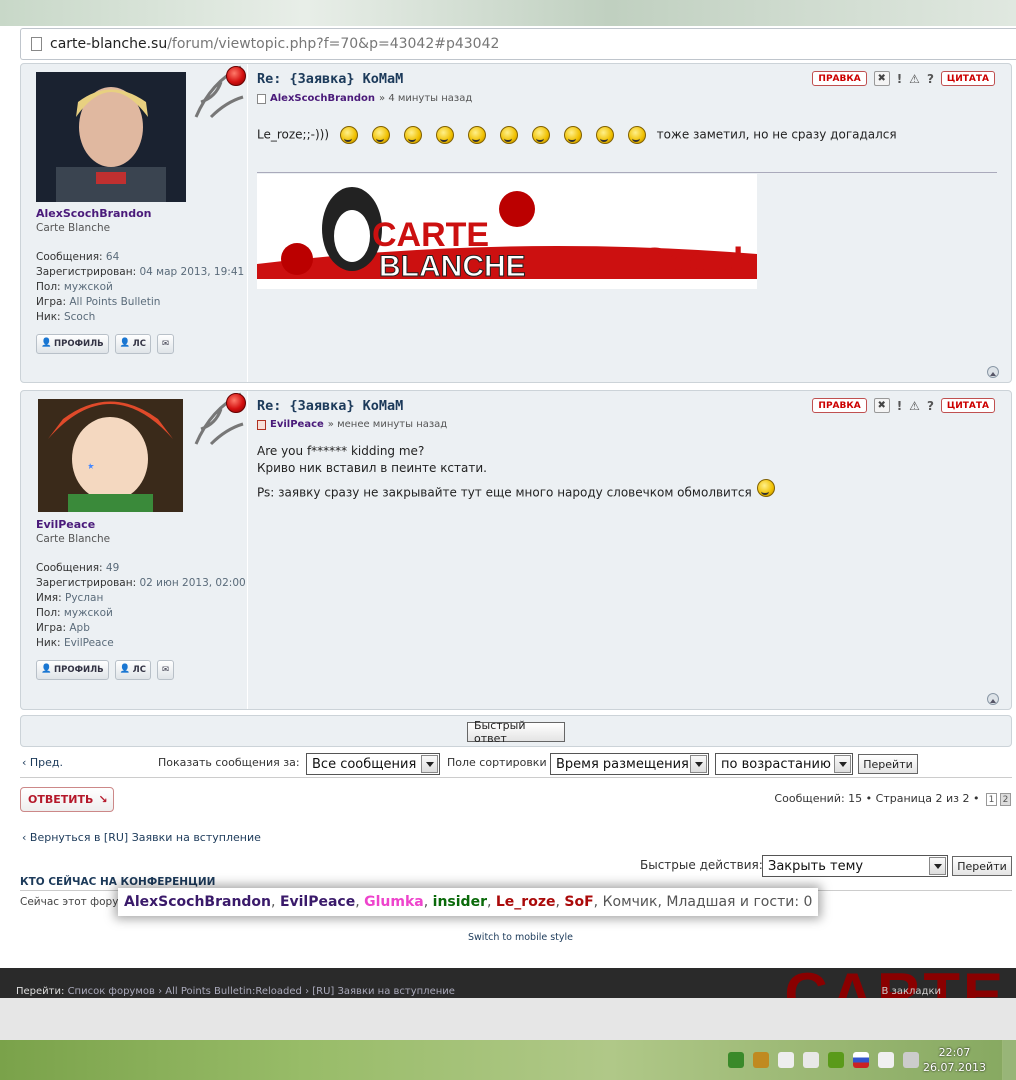 The image size is (1016, 1080). Describe the element at coordinates (736, 1060) in the screenshot. I see `antivirus-icon` at that location.